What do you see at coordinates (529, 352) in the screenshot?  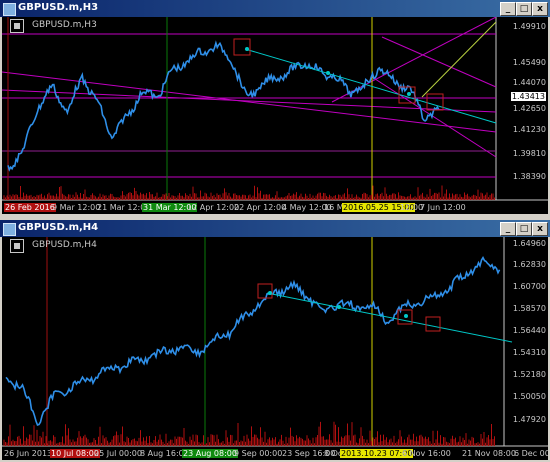 I see `price-axis-label: 1.54310` at bounding box center [529, 352].